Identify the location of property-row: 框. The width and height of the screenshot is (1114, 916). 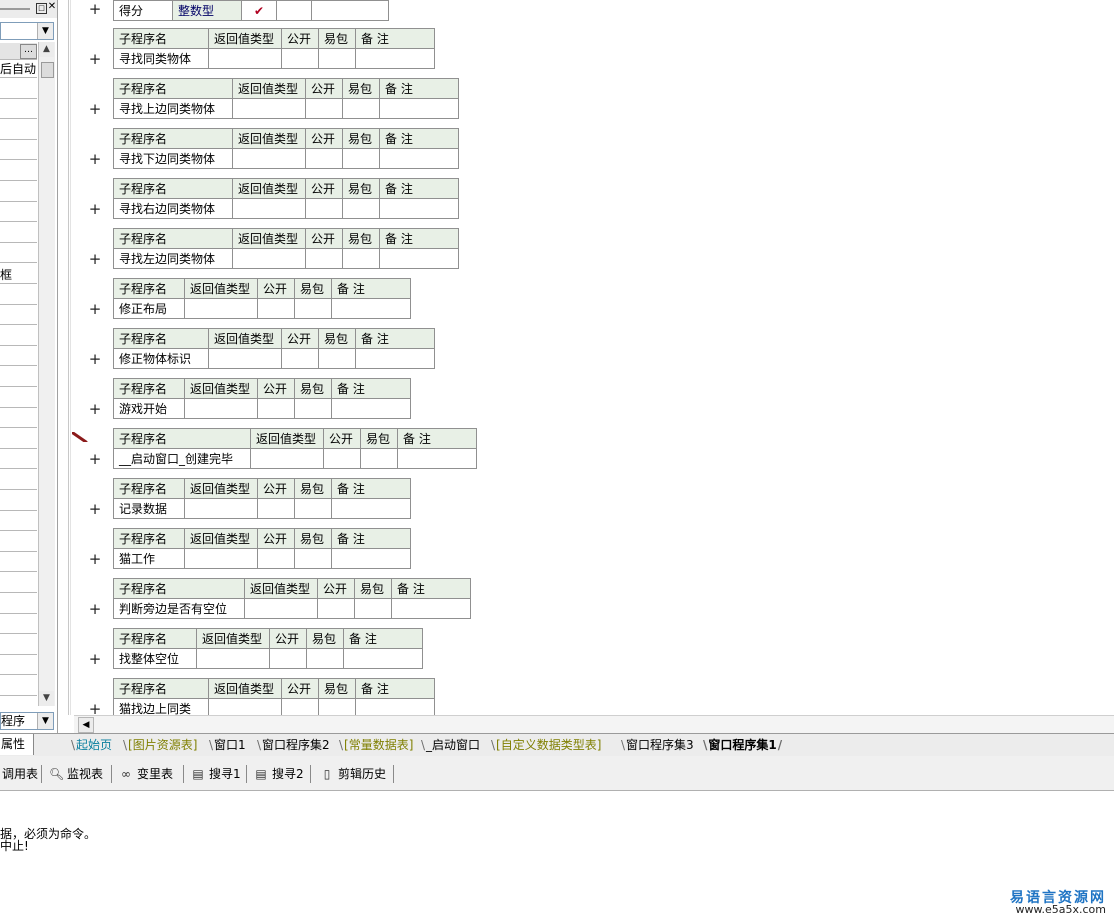
(18, 275).